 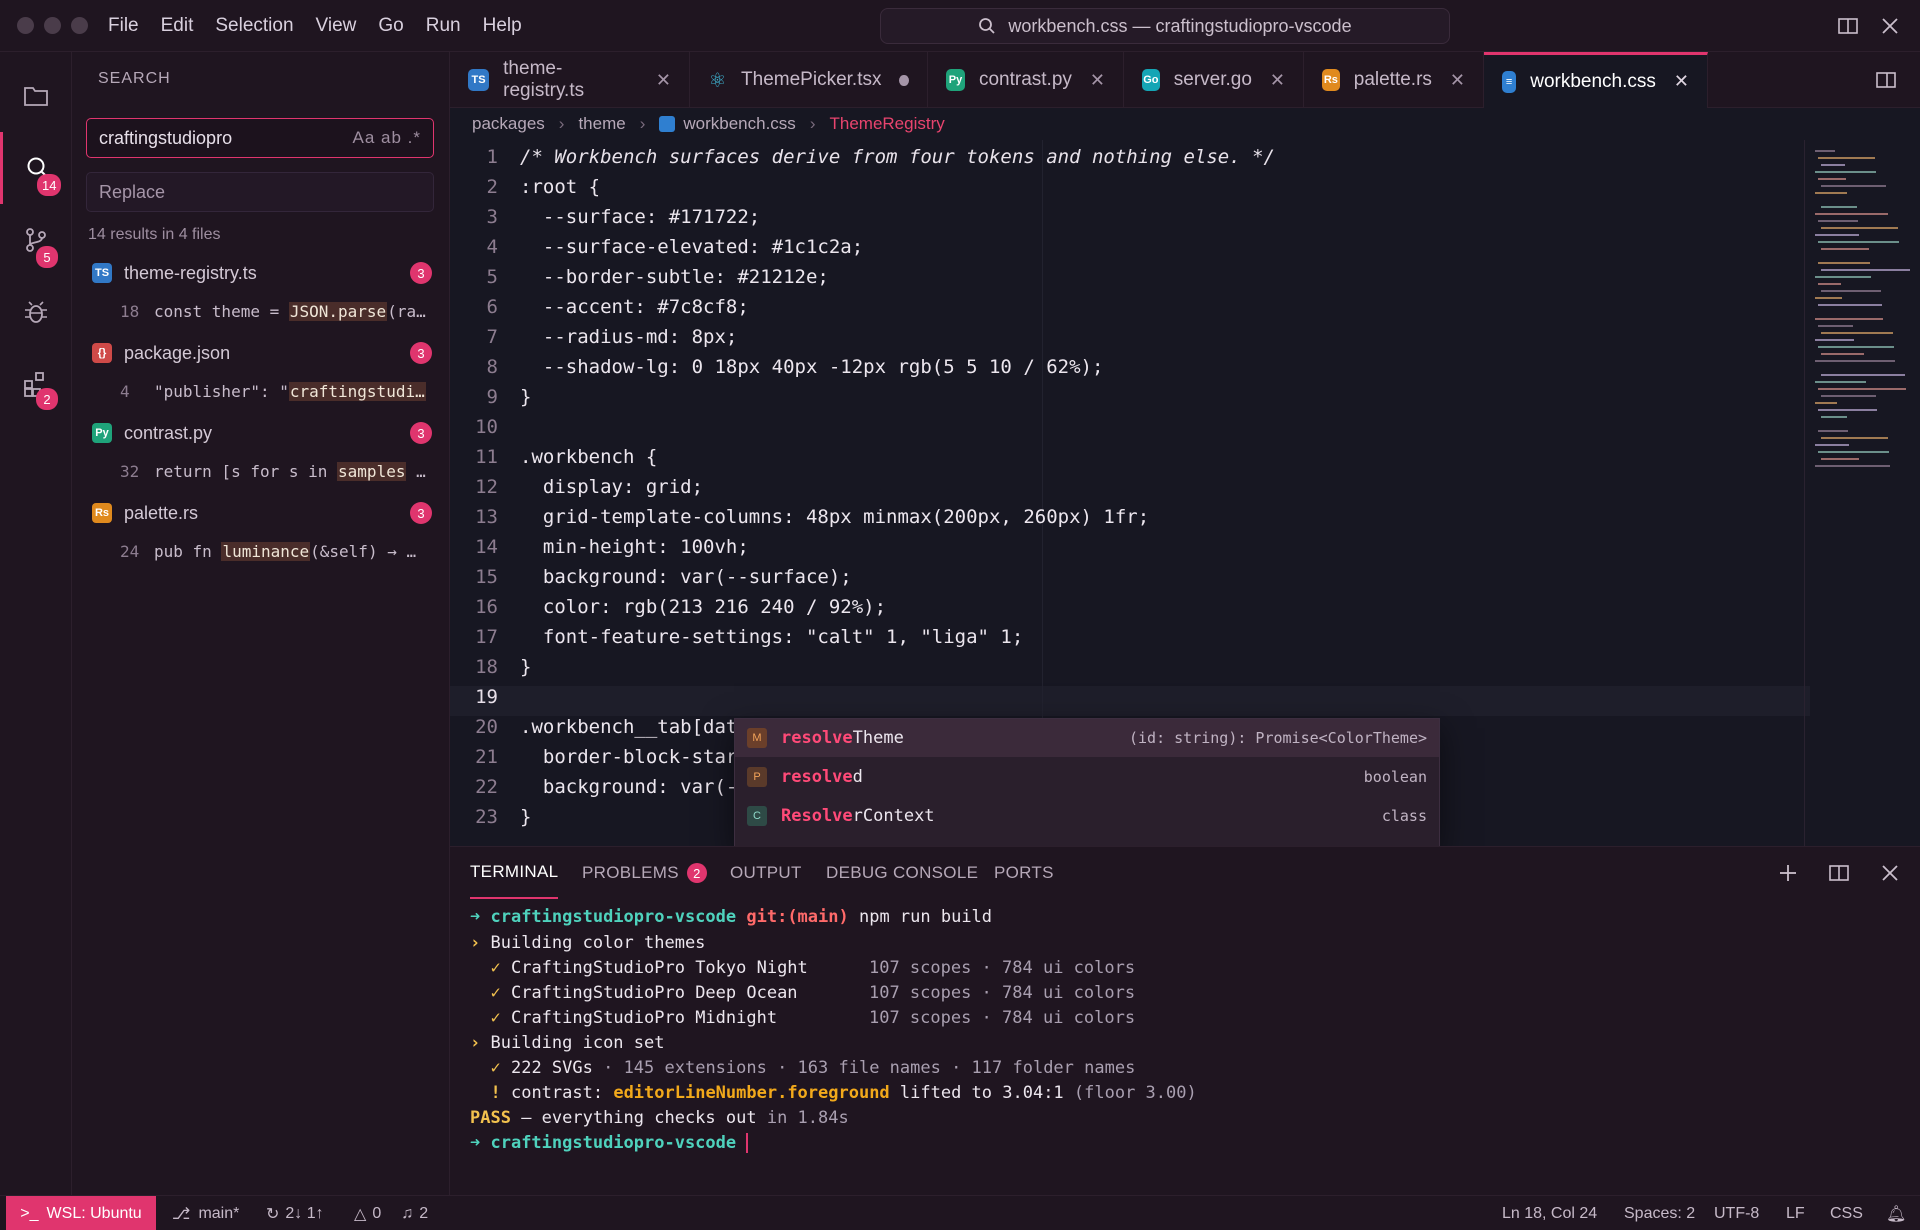 I want to click on close-window-icon, so click(x=1890, y=26).